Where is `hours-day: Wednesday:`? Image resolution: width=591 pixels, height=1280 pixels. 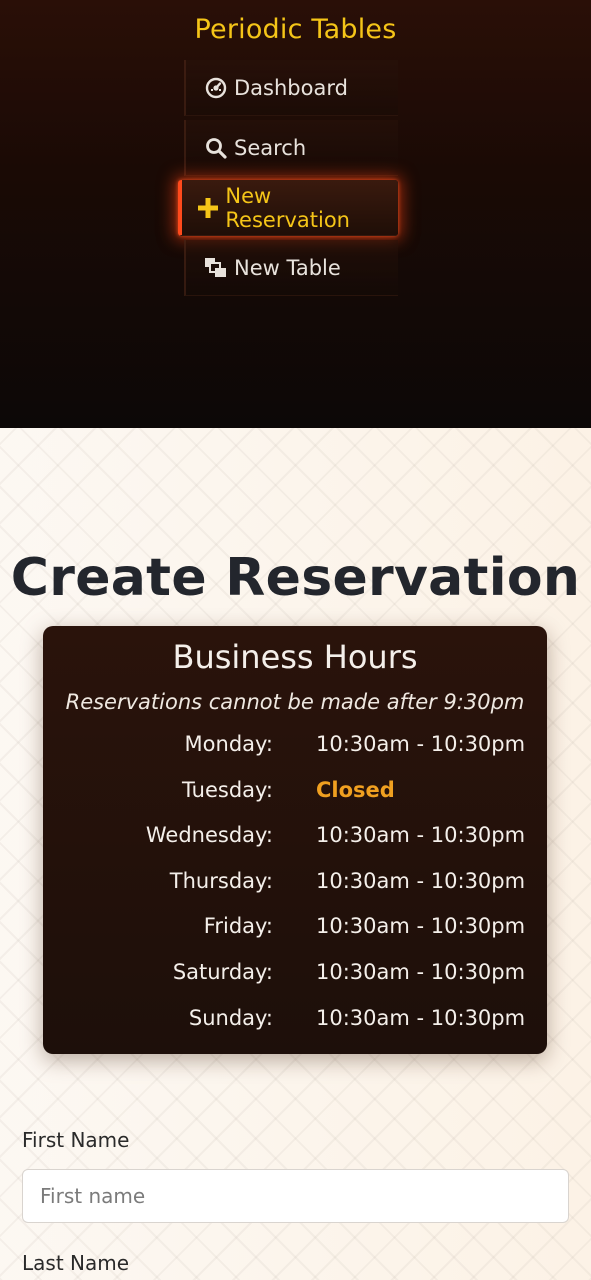 hours-day: Wednesday: is located at coordinates (209, 835).